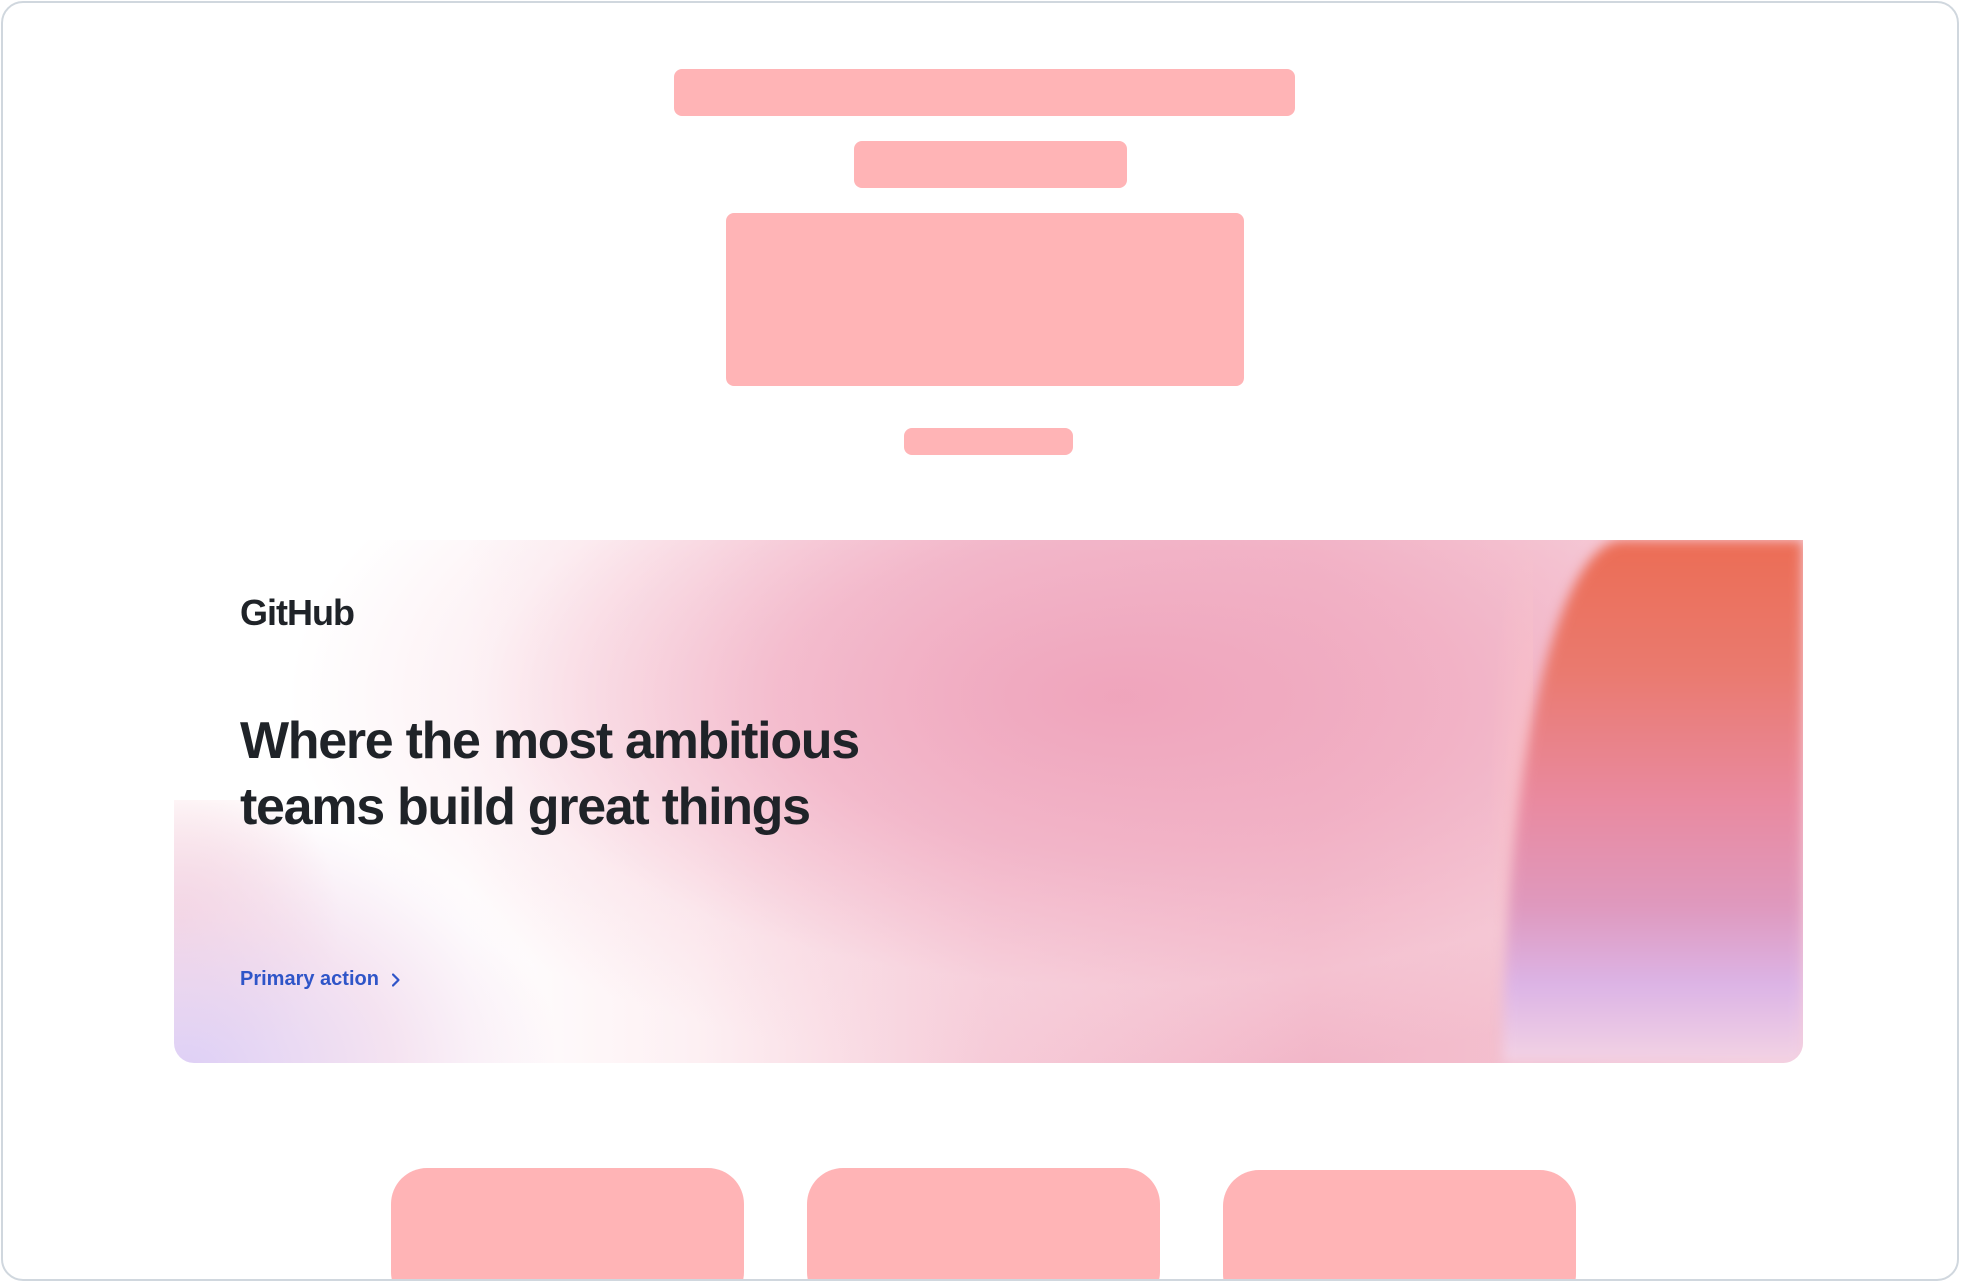  What do you see at coordinates (297, 612) in the screenshot?
I see `github-logo: GitHub` at bounding box center [297, 612].